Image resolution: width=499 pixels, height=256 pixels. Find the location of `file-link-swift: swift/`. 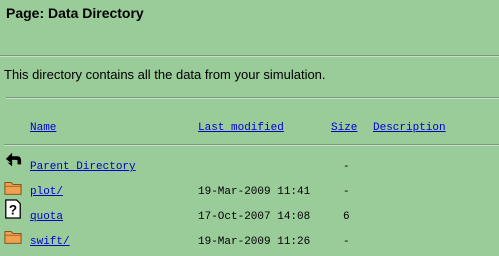

file-link-swift: swift/ is located at coordinates (50, 242).